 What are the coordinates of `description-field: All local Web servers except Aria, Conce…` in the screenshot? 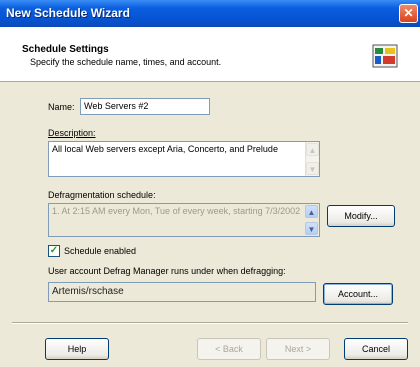 It's located at (184, 159).